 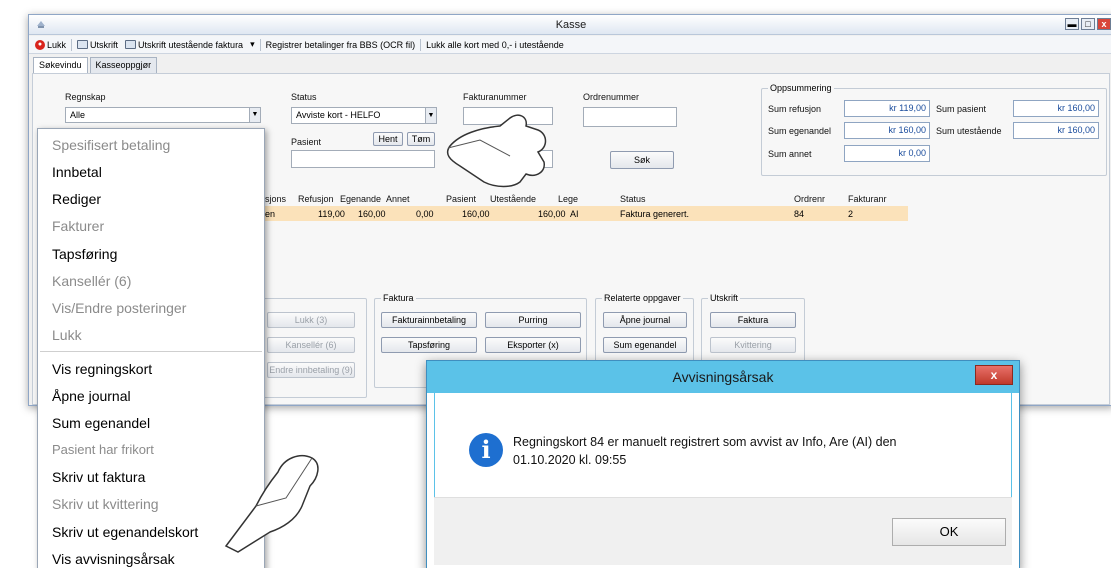 What do you see at coordinates (790, 154) in the screenshot?
I see `sum-annet-label: Sum annet` at bounding box center [790, 154].